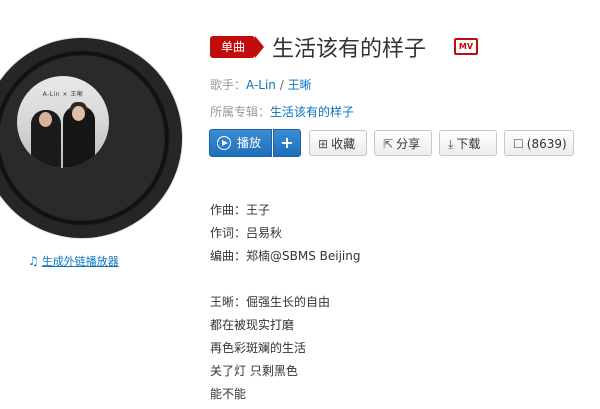  I want to click on album-cover: A-Lin × 王晰, so click(63, 122).